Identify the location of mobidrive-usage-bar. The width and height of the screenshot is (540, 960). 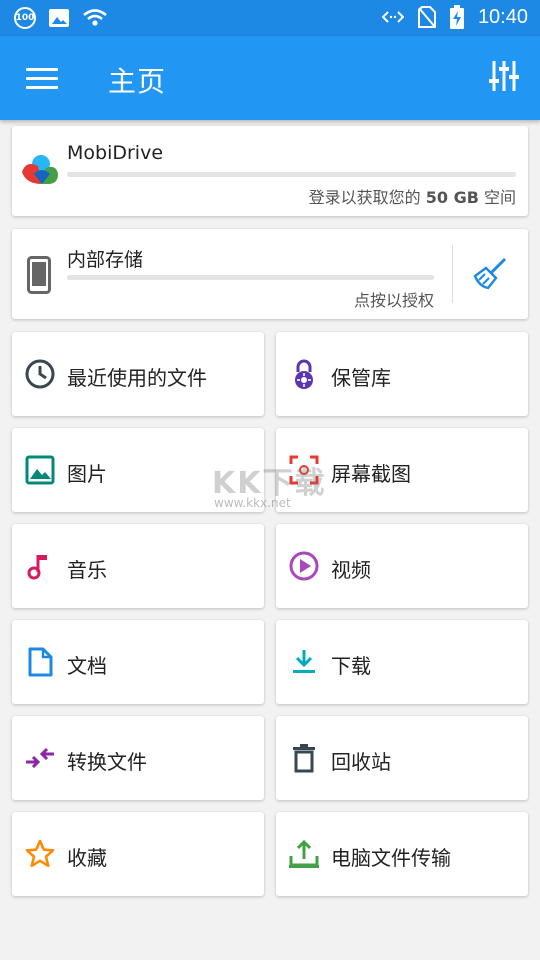
(291, 174).